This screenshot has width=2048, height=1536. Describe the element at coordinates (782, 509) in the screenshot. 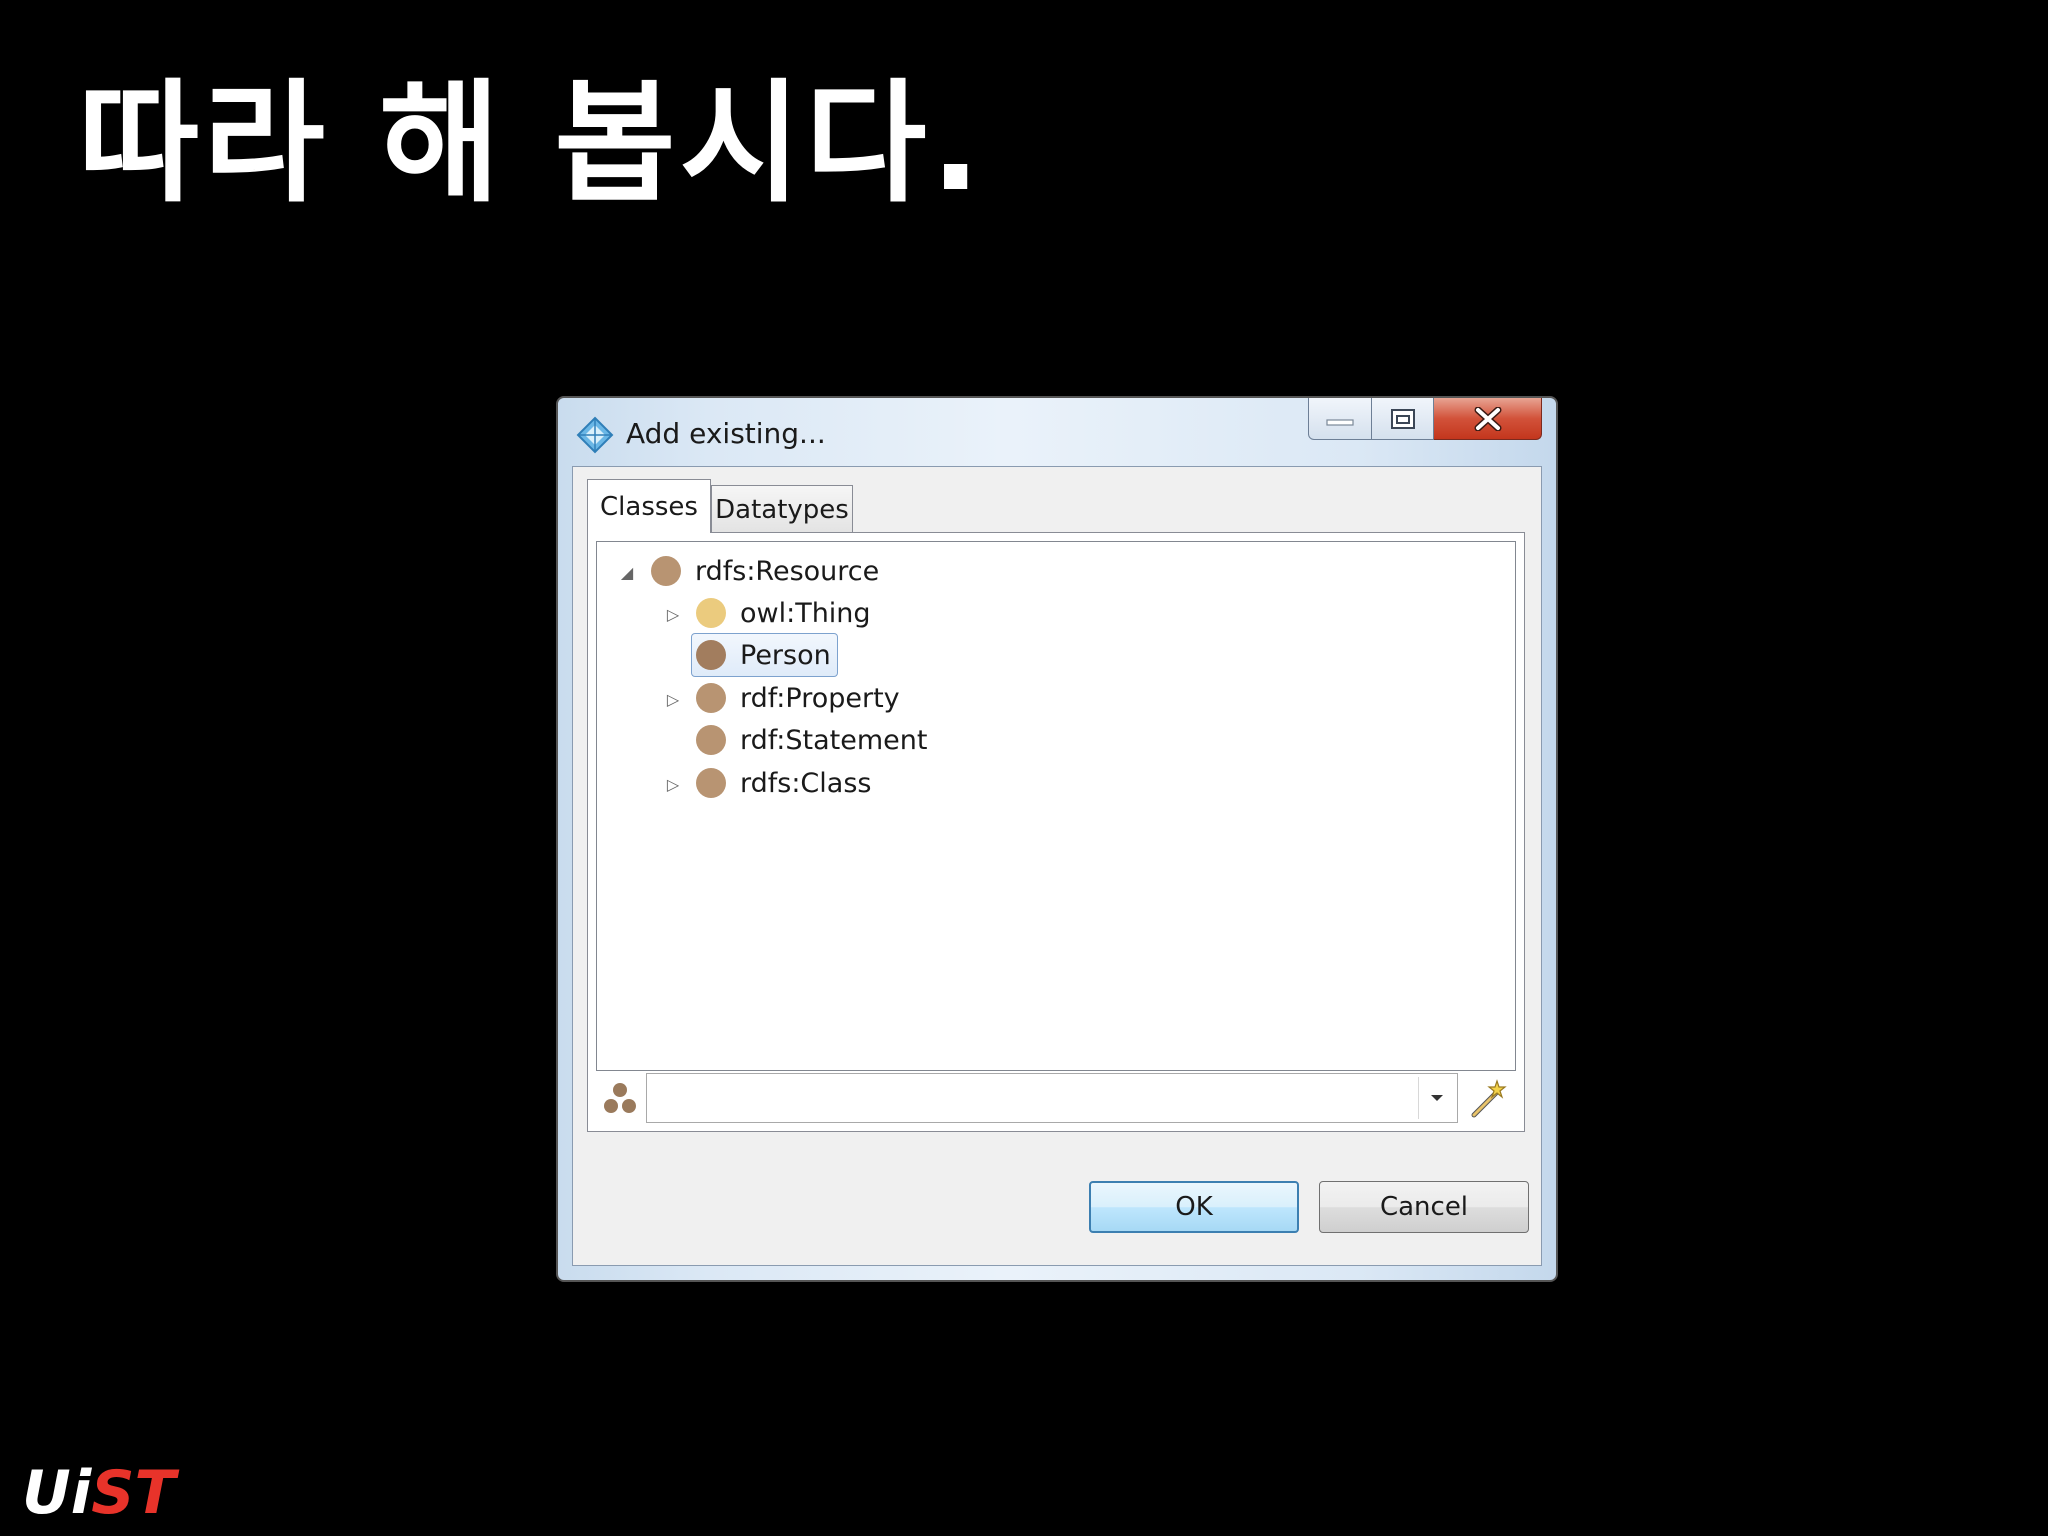

I see `tab-datatypes: Datatypes` at that location.